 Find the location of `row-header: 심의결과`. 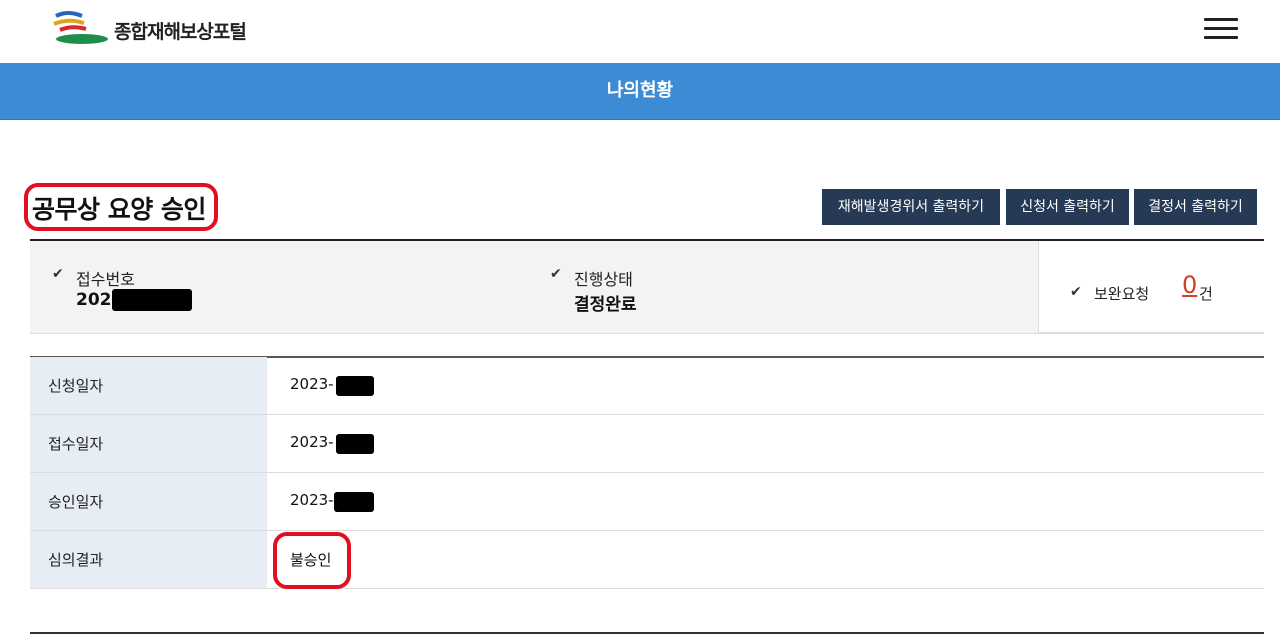

row-header: 심의결과 is located at coordinates (148, 559).